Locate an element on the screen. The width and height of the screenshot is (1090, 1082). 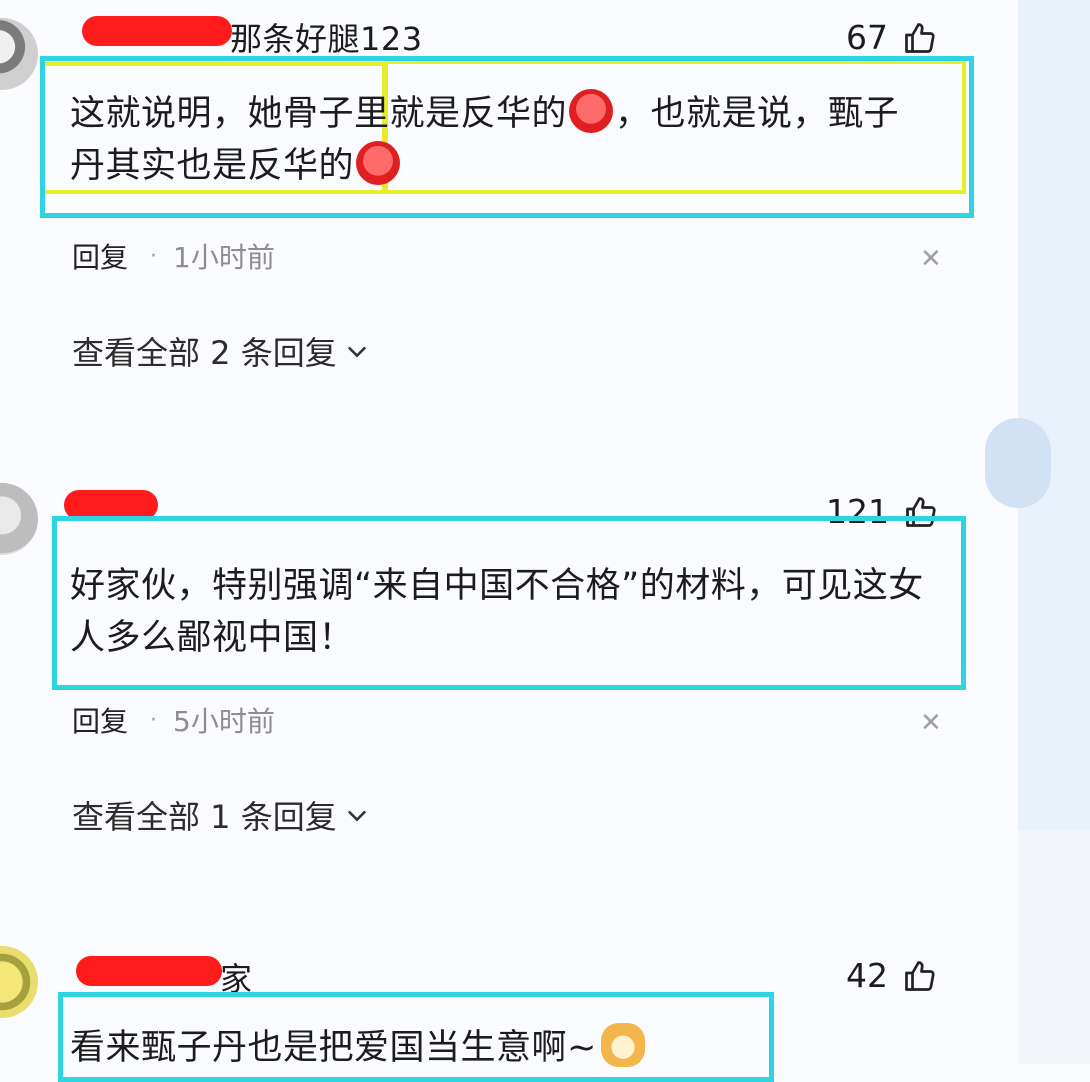
comment-meta: 回复 · 5小时前 is located at coordinates (173, 720).